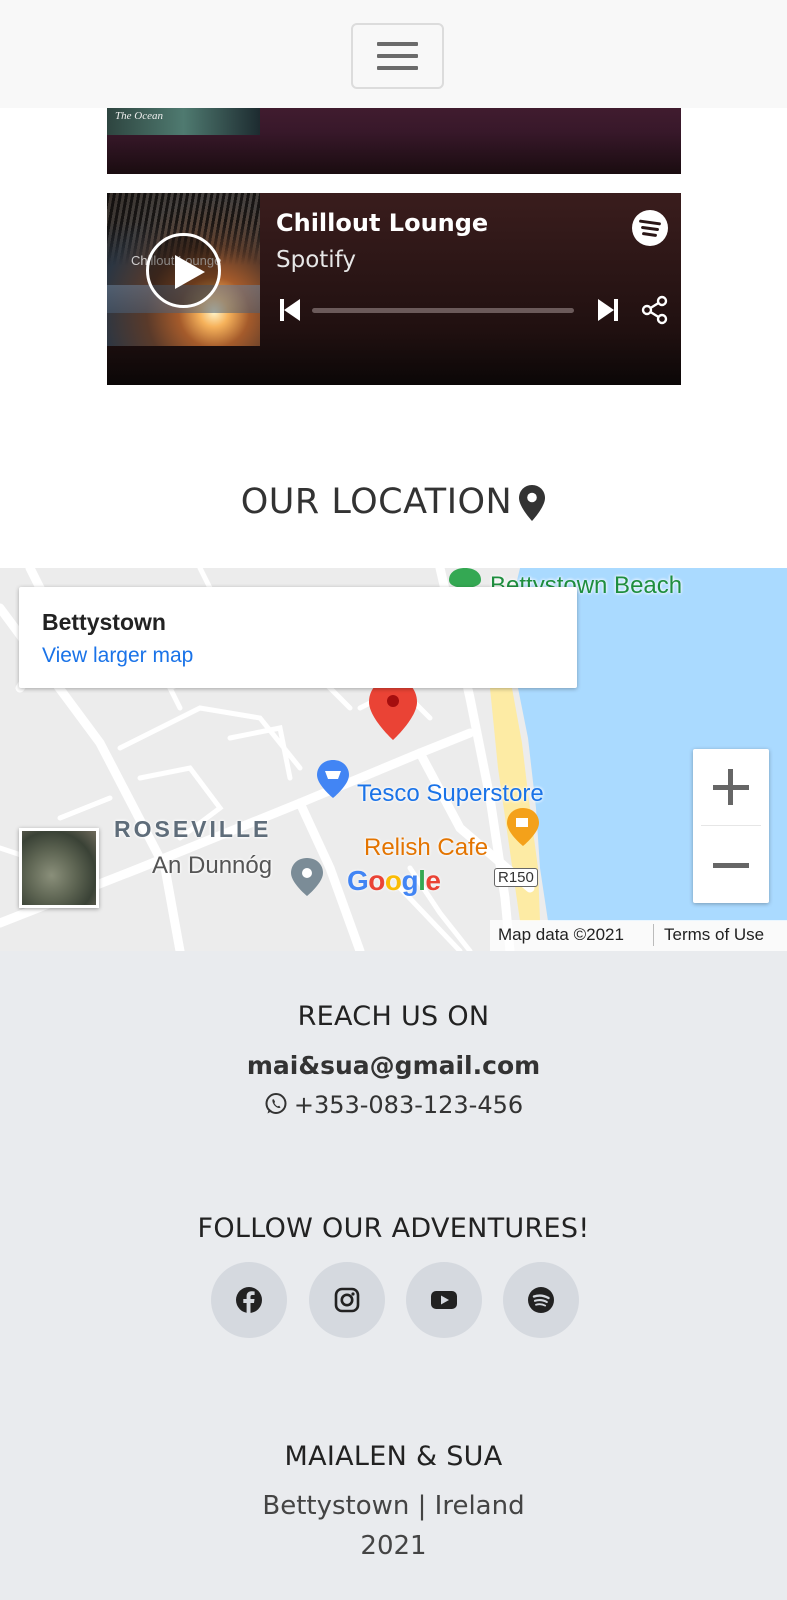 The width and height of the screenshot is (787, 1600). I want to click on top-navbar, so click(393, 54).